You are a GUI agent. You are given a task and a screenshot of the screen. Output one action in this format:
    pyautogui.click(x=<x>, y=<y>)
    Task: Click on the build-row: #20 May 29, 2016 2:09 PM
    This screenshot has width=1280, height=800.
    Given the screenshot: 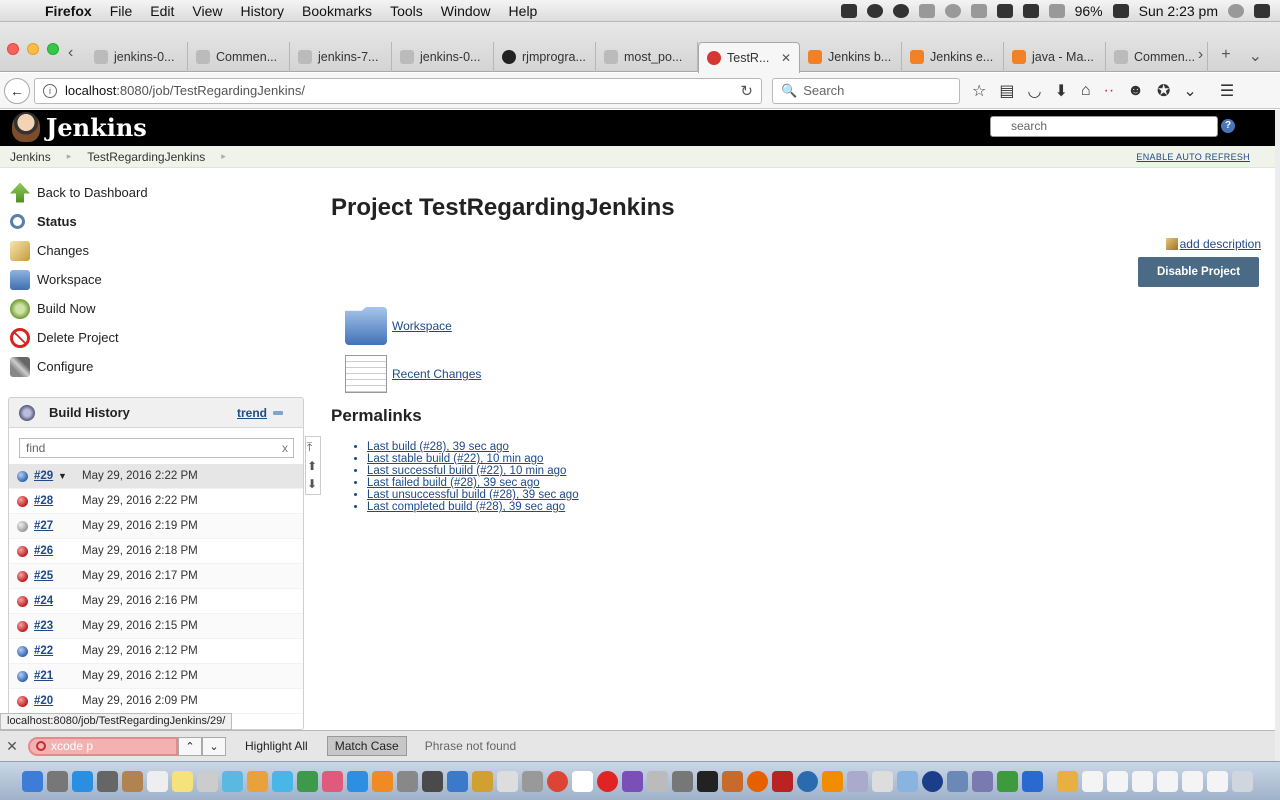 What is the action you would take?
    pyautogui.click(x=156, y=701)
    